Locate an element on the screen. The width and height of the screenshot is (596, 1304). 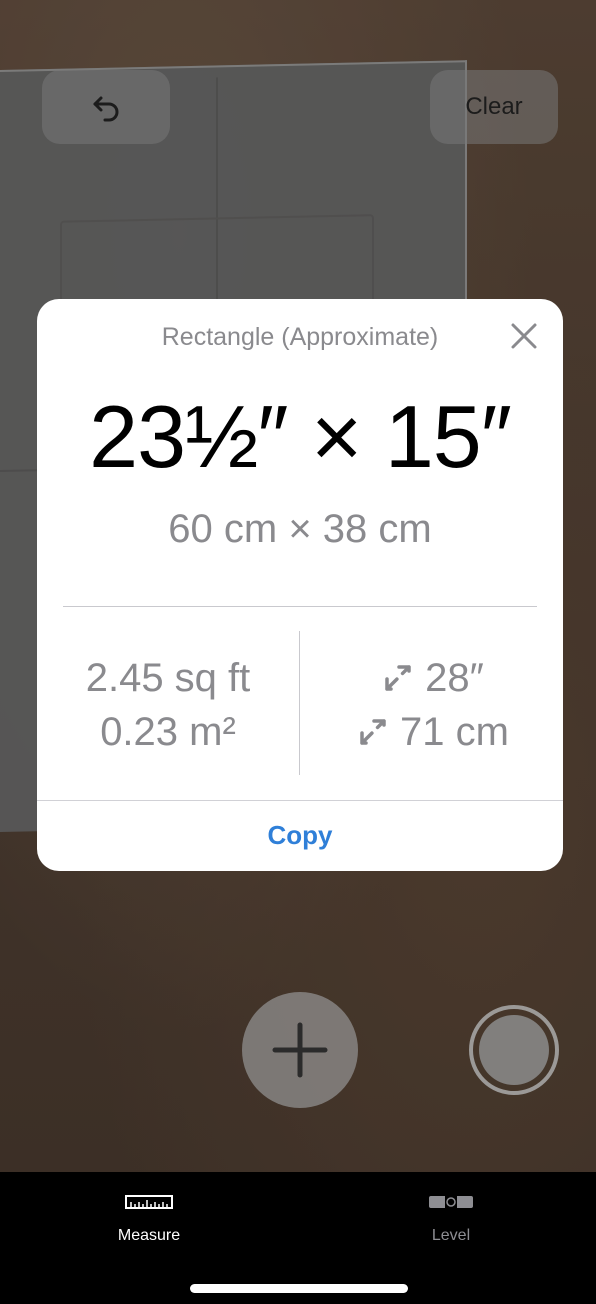
clear-button: Clear is located at coordinates (494, 107).